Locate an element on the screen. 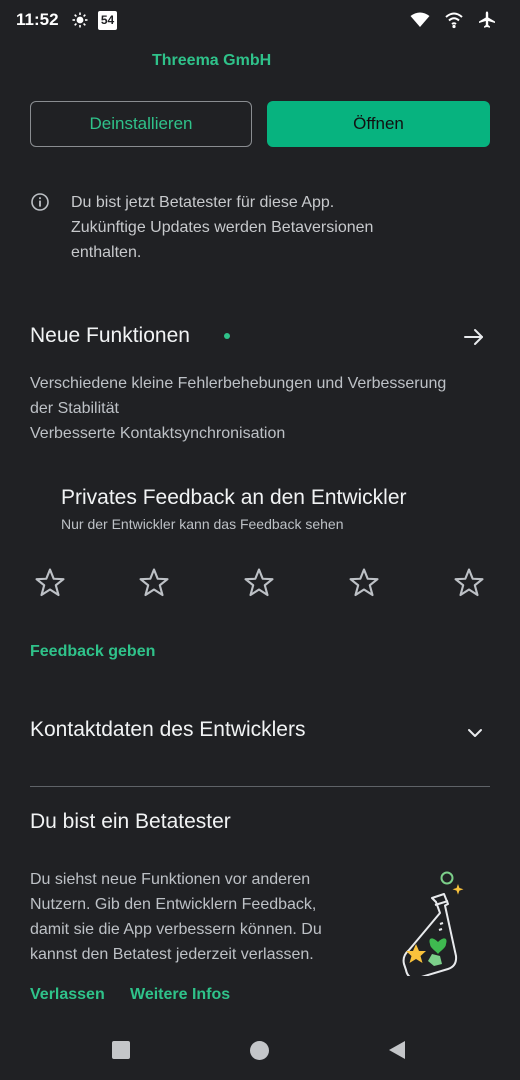 This screenshot has width=520, height=1080. home-button is located at coordinates (259, 1050).